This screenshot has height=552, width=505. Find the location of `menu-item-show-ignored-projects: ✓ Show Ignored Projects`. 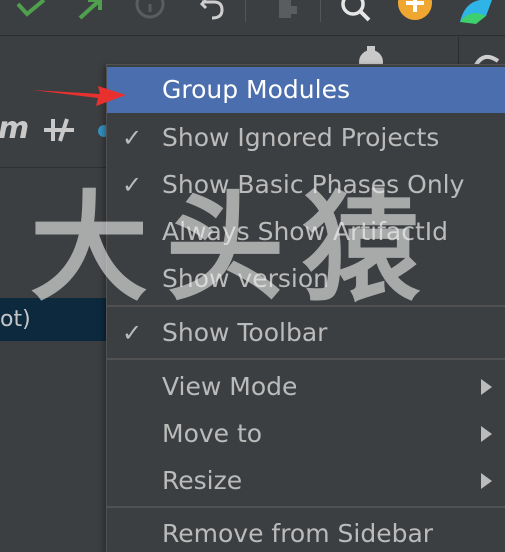

menu-item-show-ignored-projects: ✓ Show Ignored Projects is located at coordinates (306, 138).